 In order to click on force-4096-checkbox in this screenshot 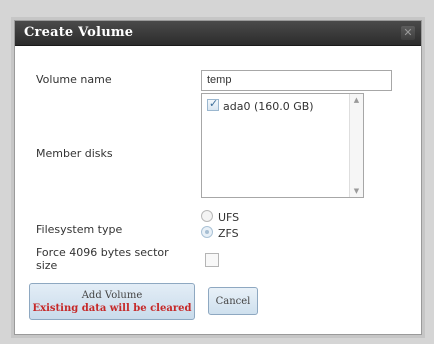, I will do `click(212, 260)`.